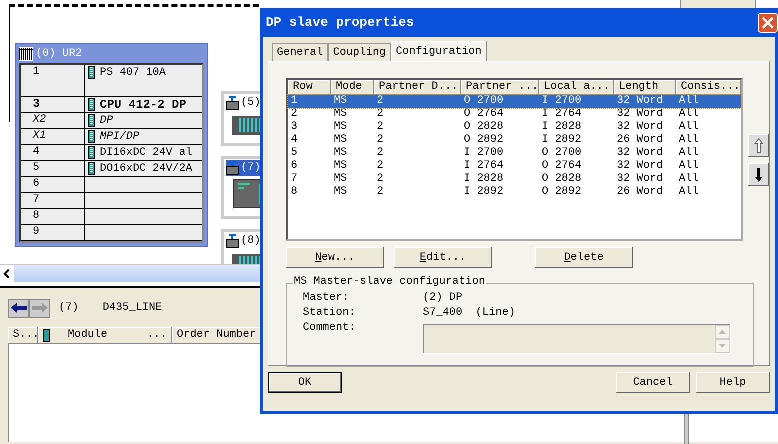 The height and width of the screenshot is (444, 778). What do you see at coordinates (514, 192) in the screenshot?
I see `table-row: 8 MS 2 I 2892 O 2892 26 Word All` at bounding box center [514, 192].